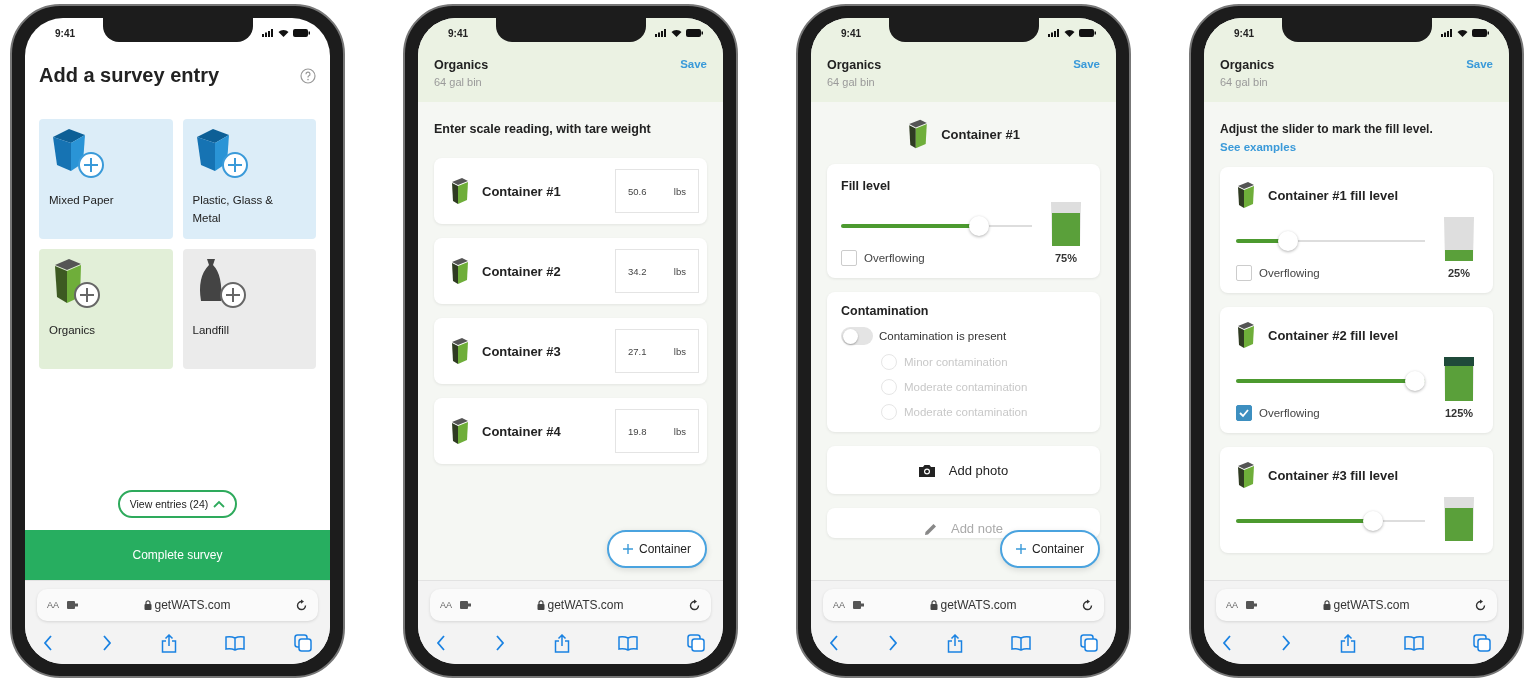 This screenshot has width=1528, height=682. Describe the element at coordinates (657, 351) in the screenshot. I see `weight-field: 27.1 lbs` at that location.